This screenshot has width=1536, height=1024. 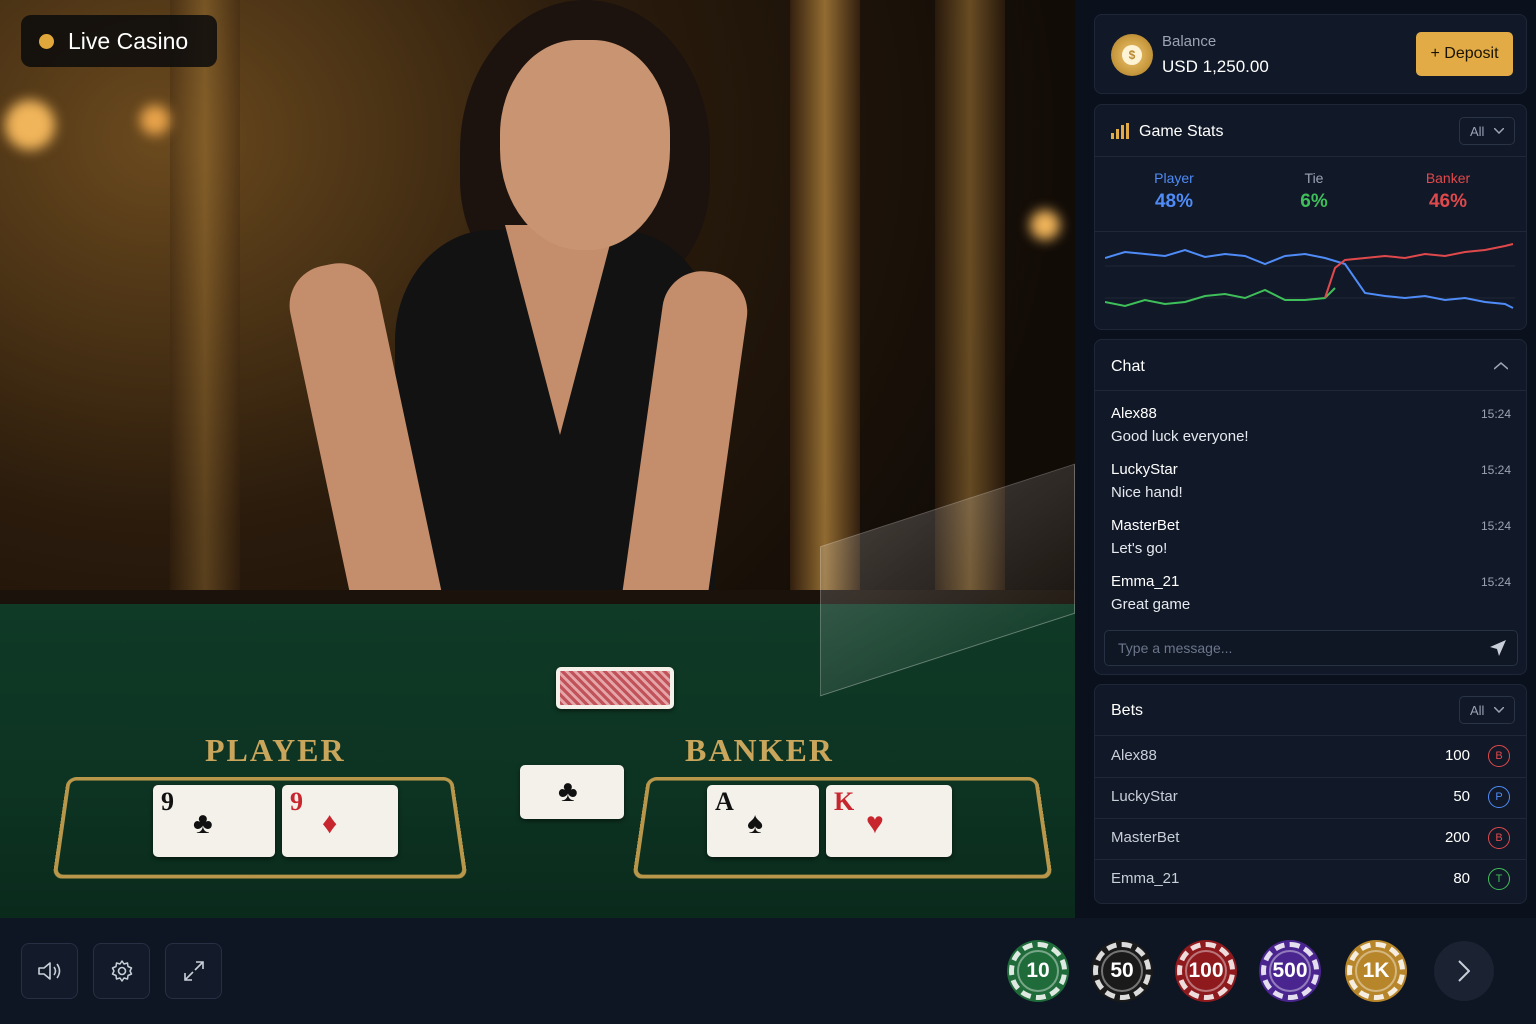 I want to click on speaker-icon, so click(x=48, y=971).